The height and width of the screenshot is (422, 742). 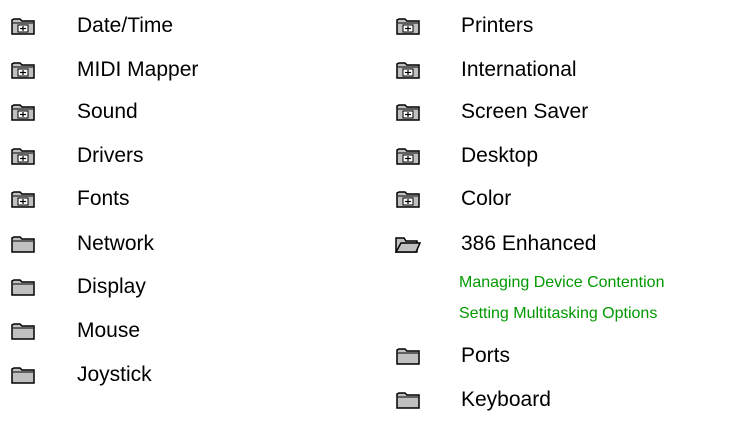 I want to click on topic-display: Display, so click(x=73, y=287).